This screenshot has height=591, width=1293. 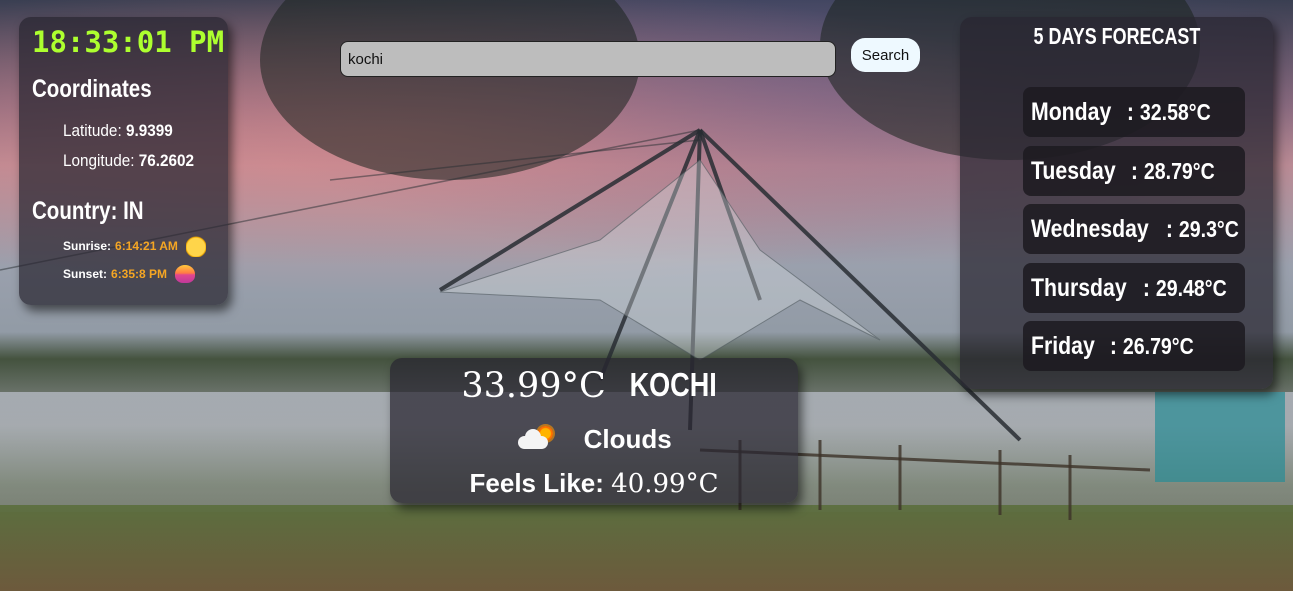 What do you see at coordinates (128, 42) in the screenshot?
I see `digital-clock: 18:33:01 PM` at bounding box center [128, 42].